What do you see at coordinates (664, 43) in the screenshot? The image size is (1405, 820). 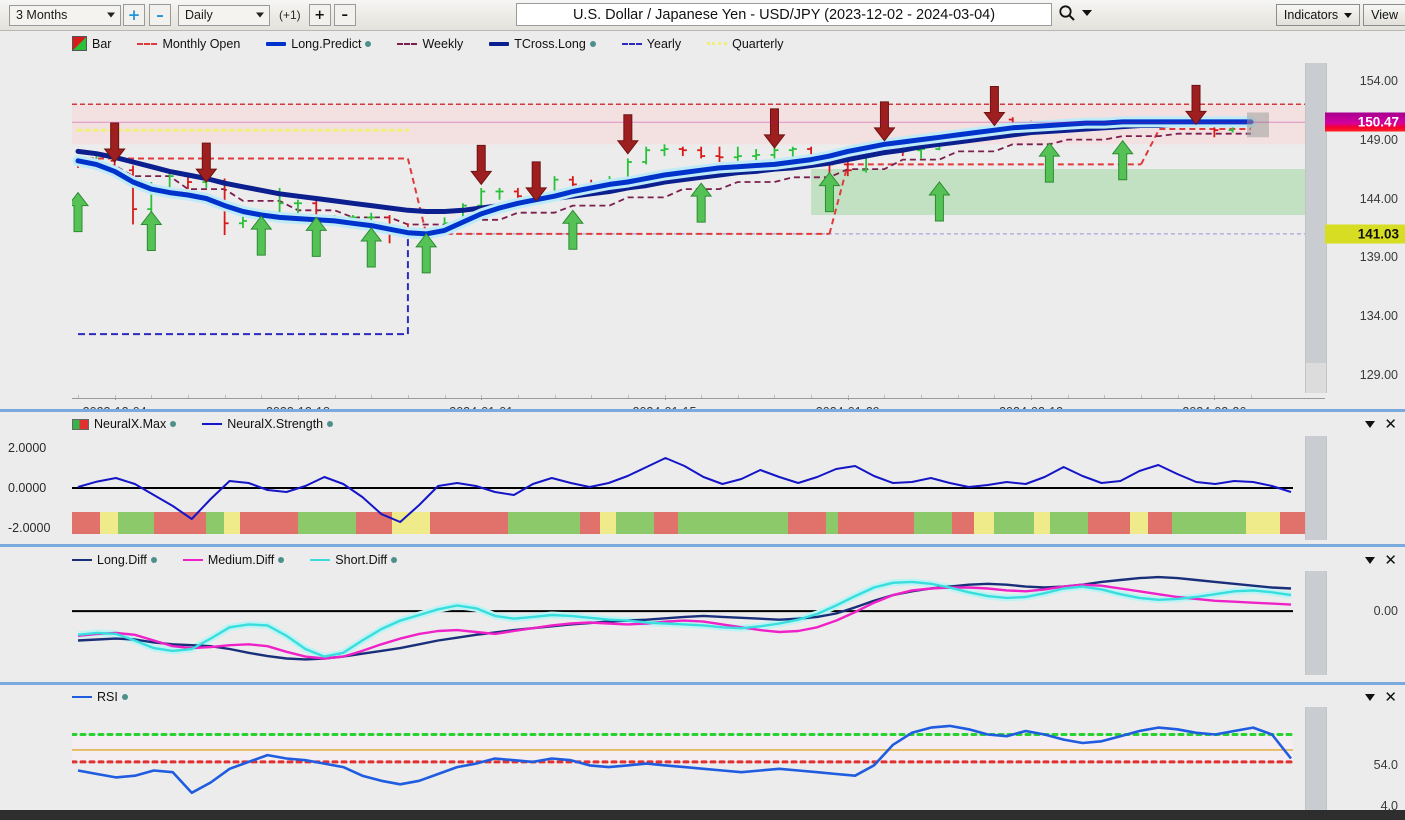 I see `legend-item-label: Yearly` at bounding box center [664, 43].